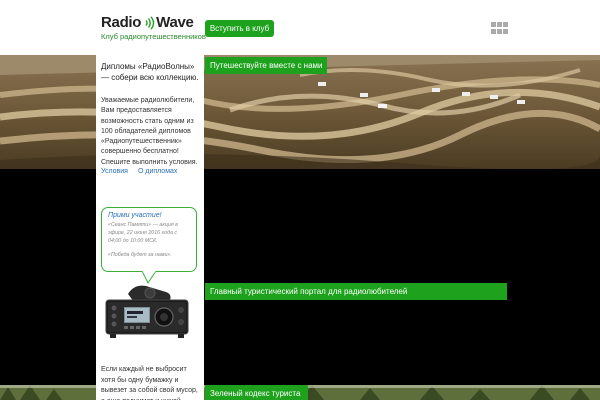 This screenshot has width=600, height=400. What do you see at coordinates (266, 65) in the screenshot?
I see `travel-together-banner: Путешествуйте вместе с нами` at bounding box center [266, 65].